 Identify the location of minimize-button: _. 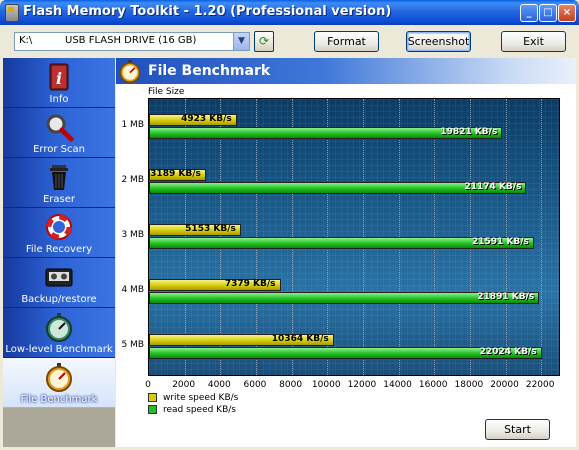
(529, 13).